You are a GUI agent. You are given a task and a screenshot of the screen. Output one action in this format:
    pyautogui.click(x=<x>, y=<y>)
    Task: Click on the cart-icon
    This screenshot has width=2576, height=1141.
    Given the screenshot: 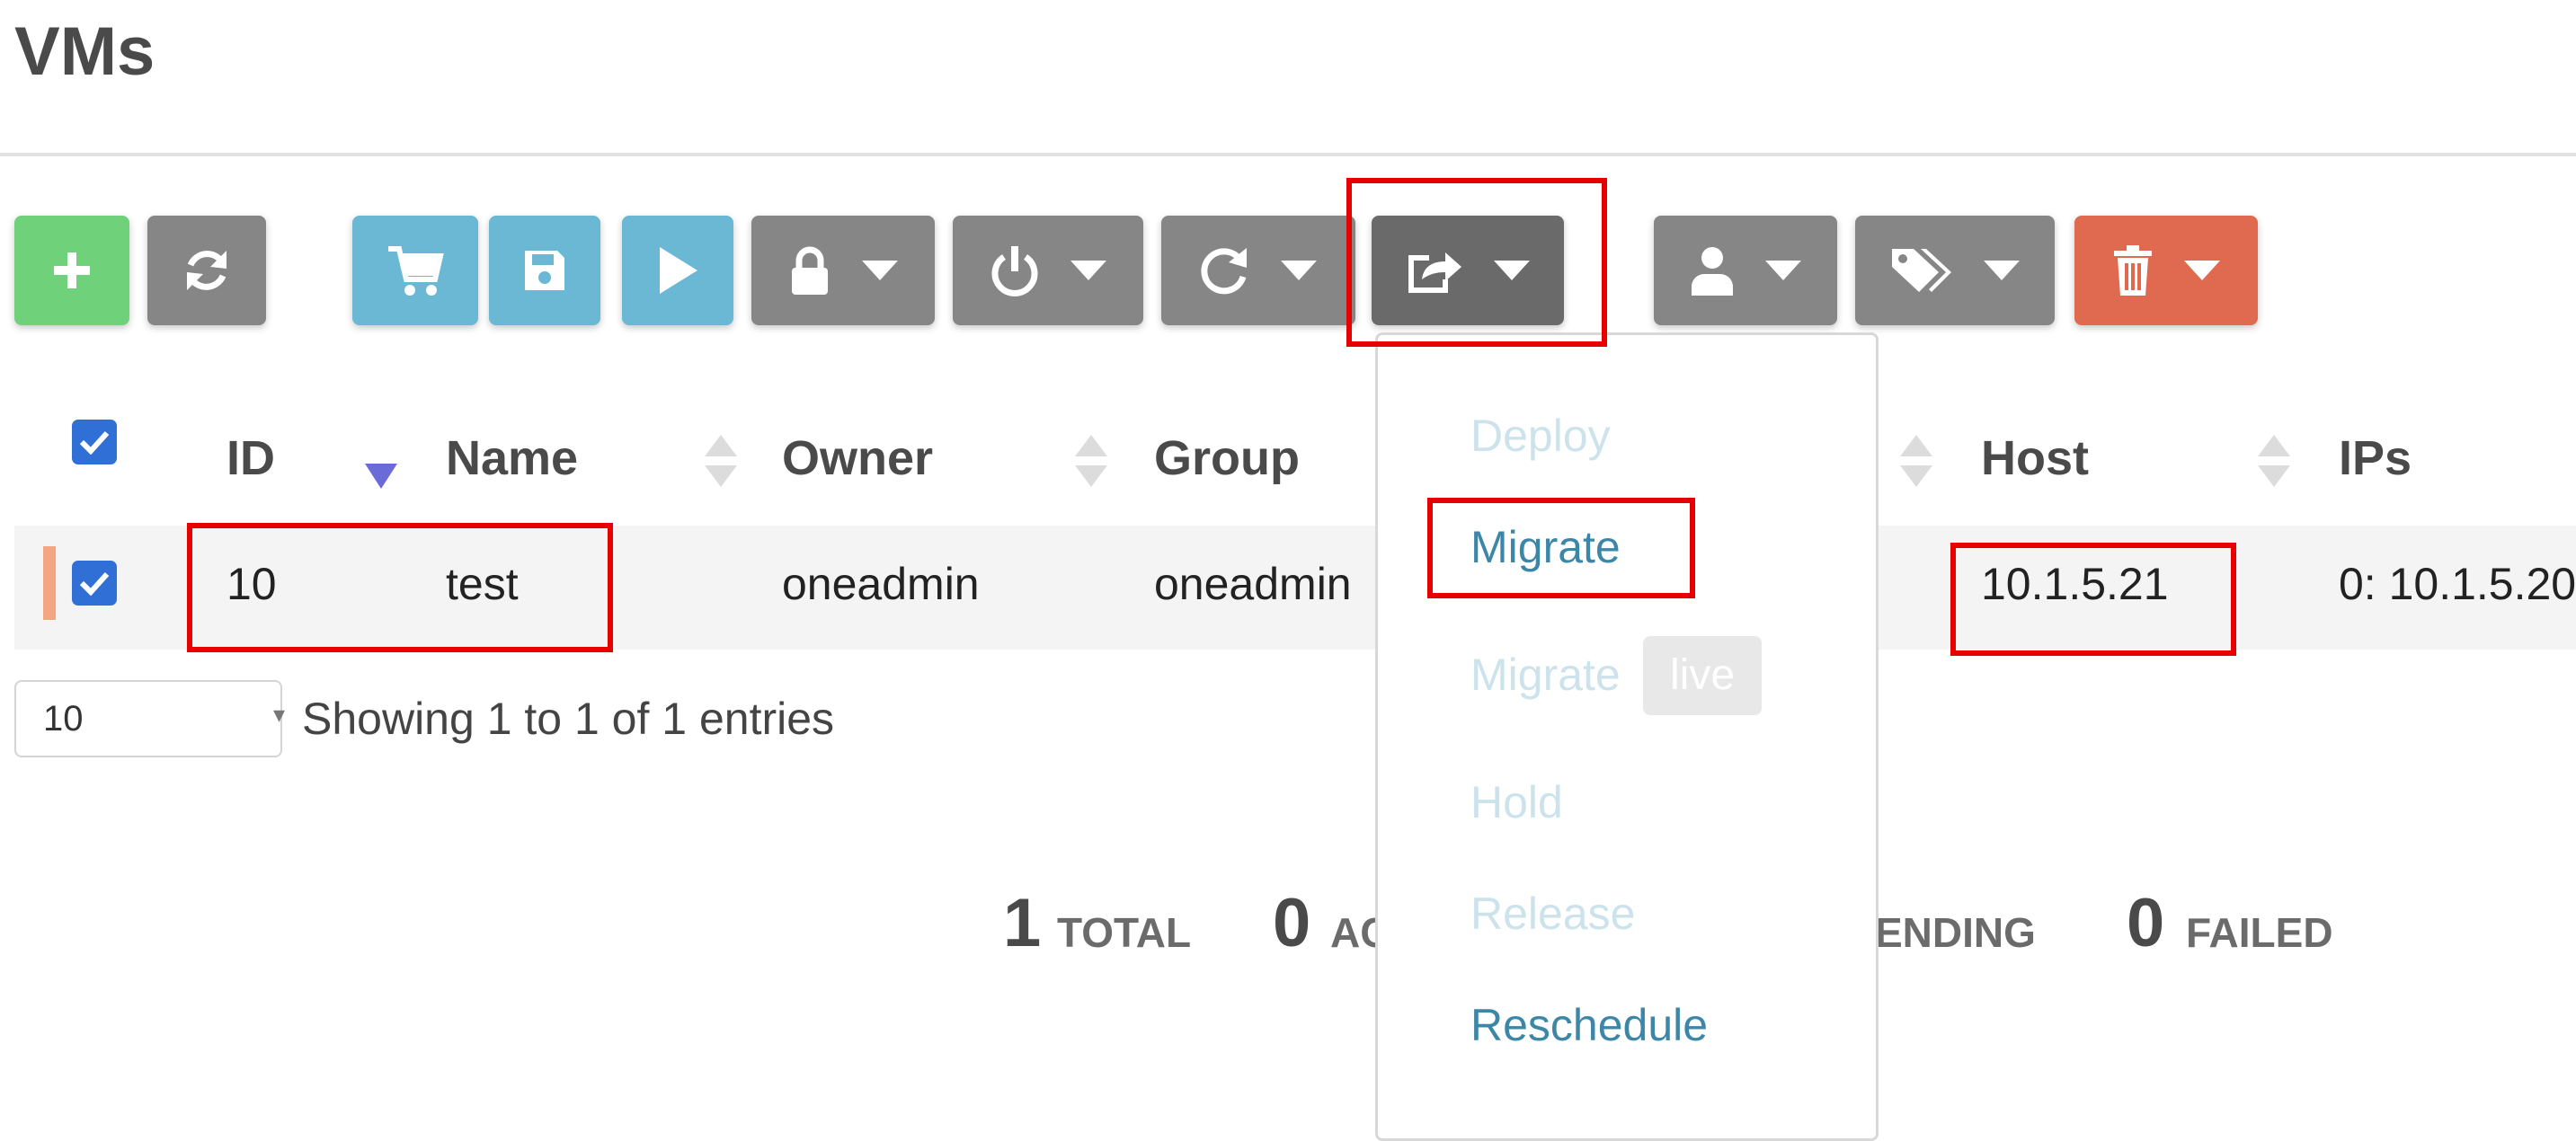 What is the action you would take?
    pyautogui.click(x=416, y=271)
    